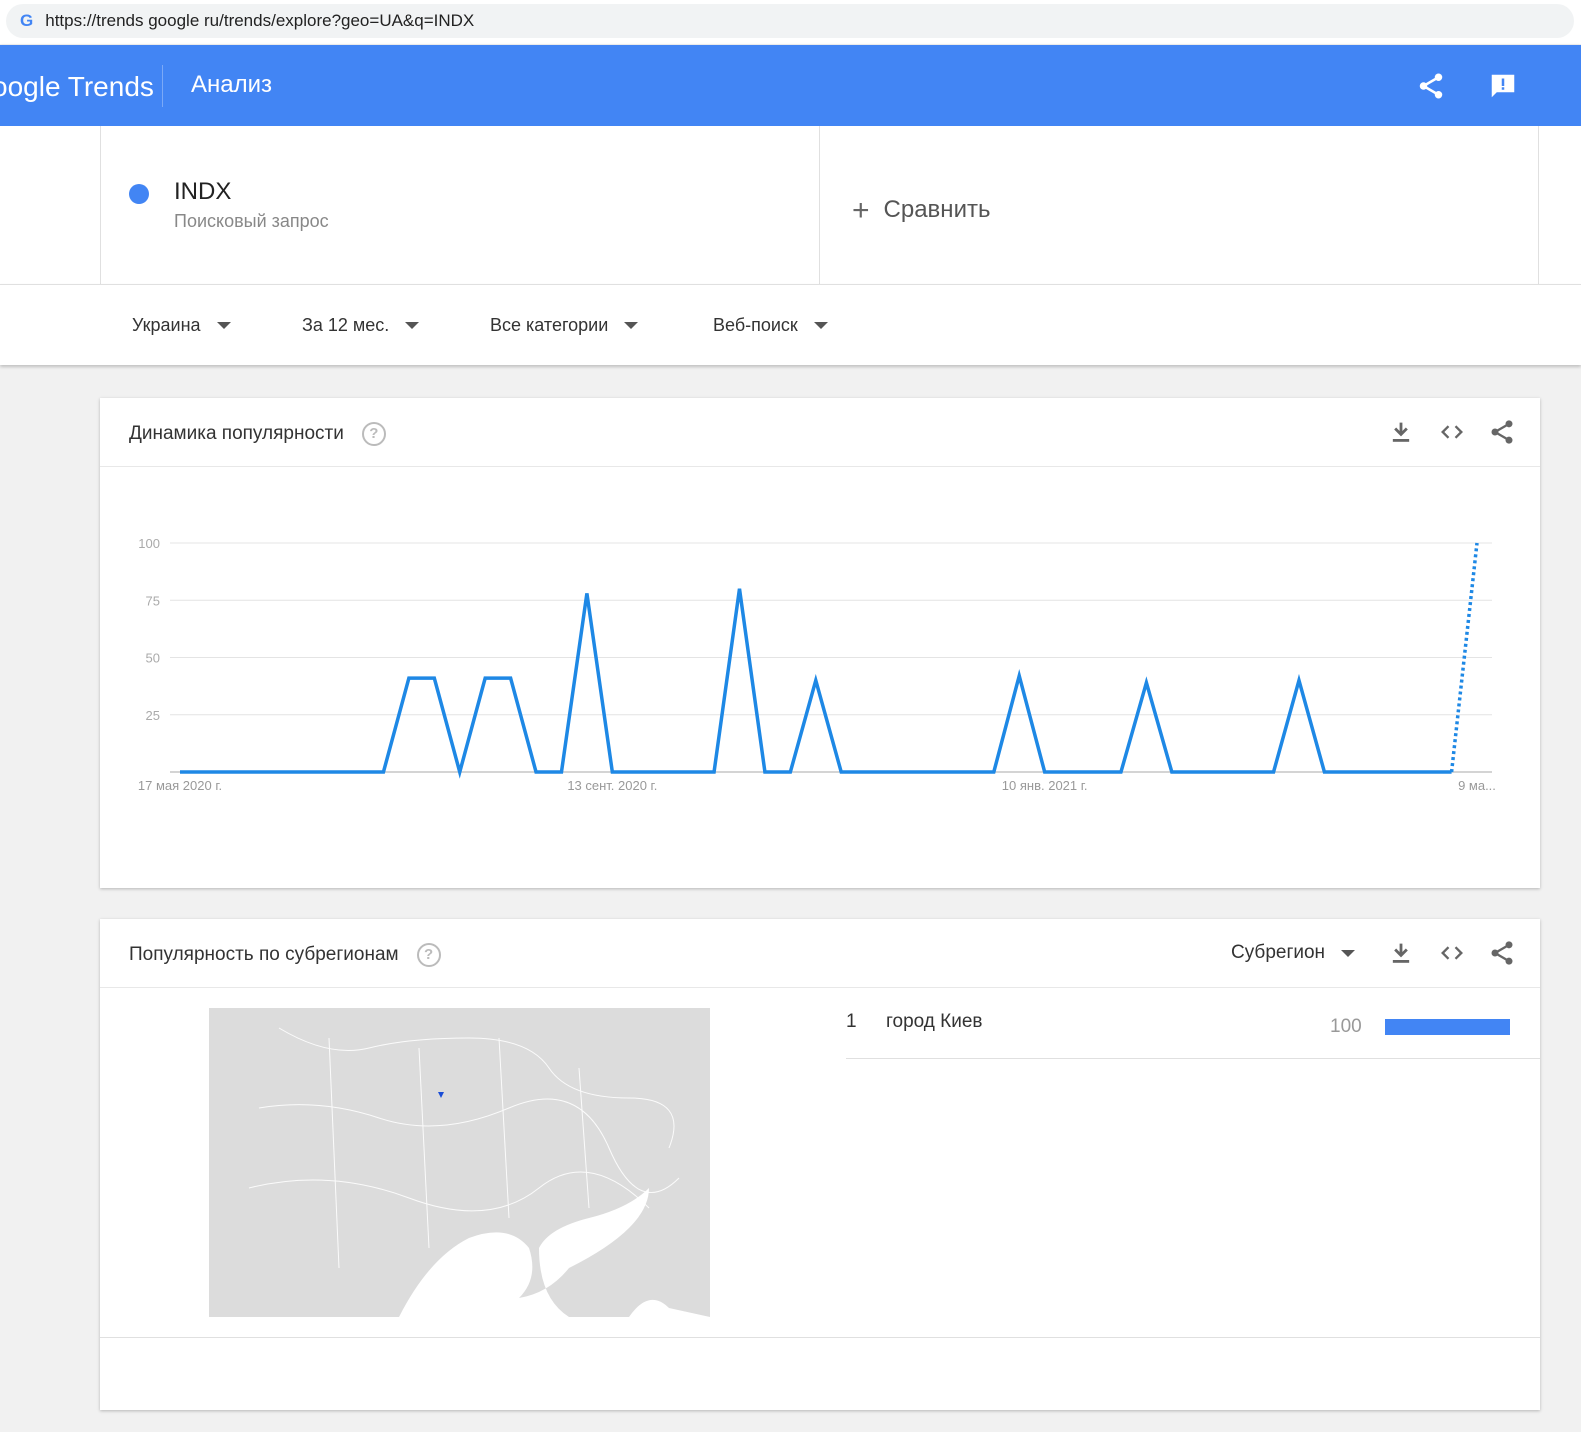  Describe the element at coordinates (549, 325) in the screenshot. I see `filter-label: Все категории` at that location.